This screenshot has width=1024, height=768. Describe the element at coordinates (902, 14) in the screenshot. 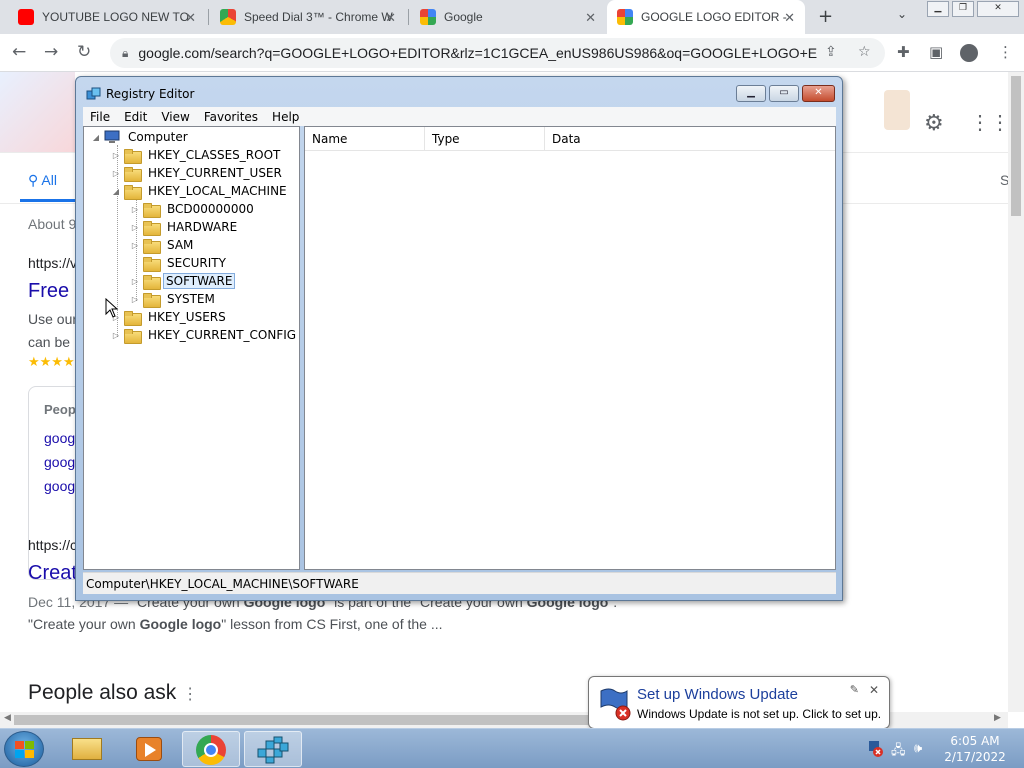

I see `tab-search-icon: ⌄` at that location.